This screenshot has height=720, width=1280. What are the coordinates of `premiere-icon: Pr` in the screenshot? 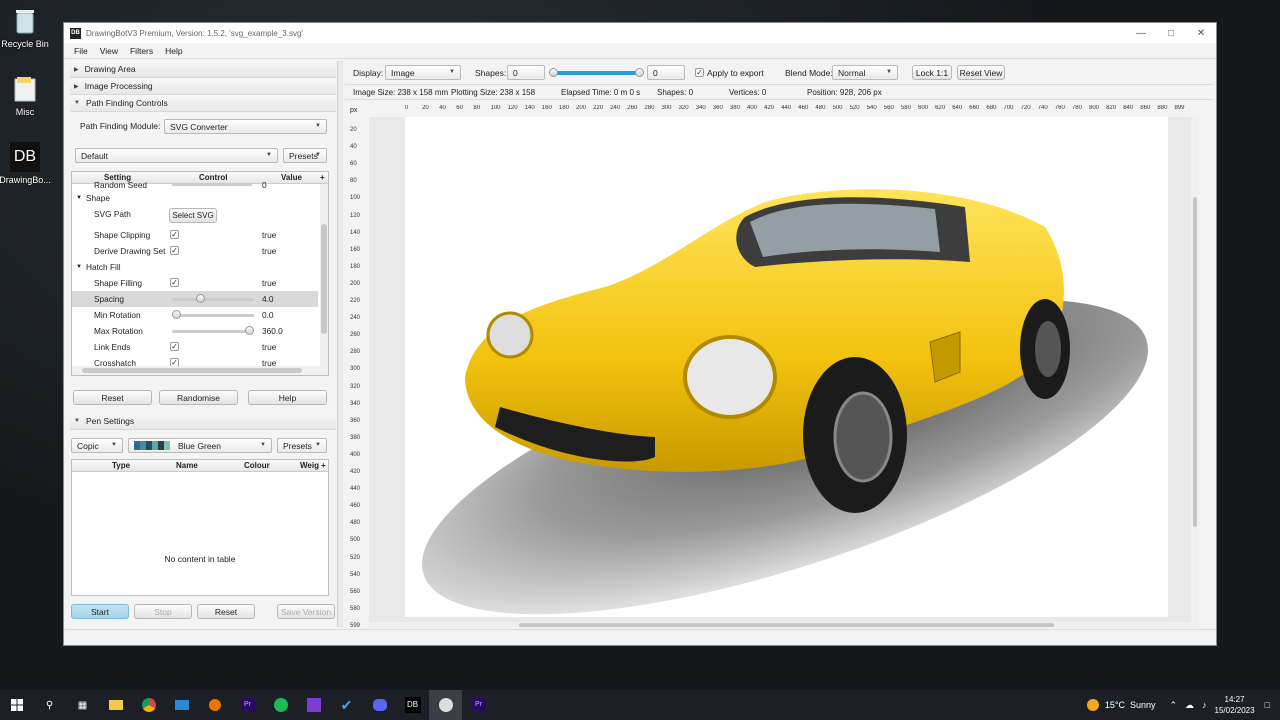 It's located at (247, 705).